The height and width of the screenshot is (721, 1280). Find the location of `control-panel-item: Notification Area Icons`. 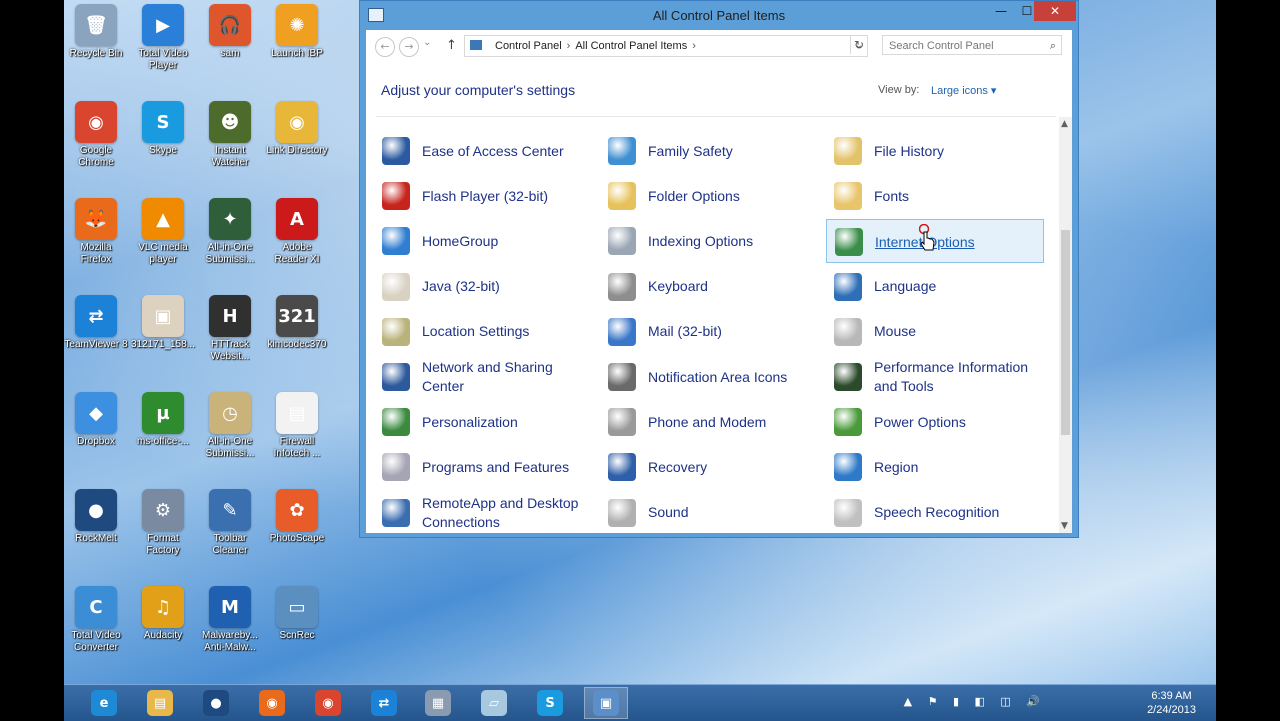

control-panel-item: Notification Area Icons is located at coordinates (709, 377).